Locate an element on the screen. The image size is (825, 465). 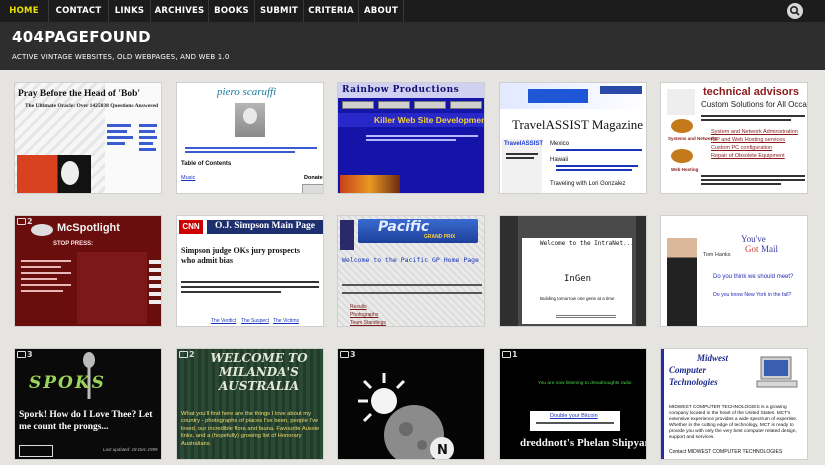
comment-count: 1 is located at coordinates (510, 354).